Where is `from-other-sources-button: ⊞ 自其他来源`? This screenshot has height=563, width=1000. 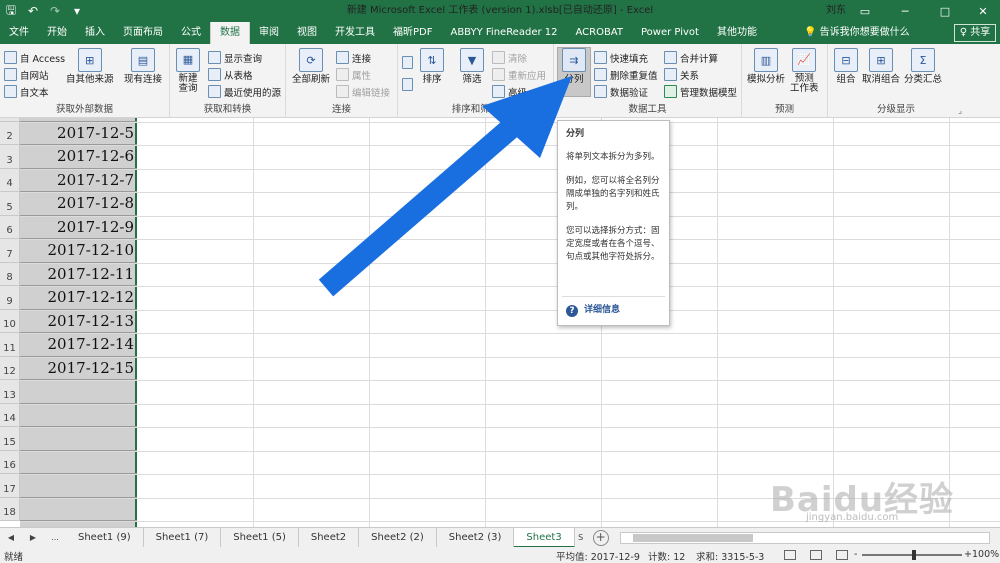 from-other-sources-button: ⊞ 自其他来源 is located at coordinates (90, 66).